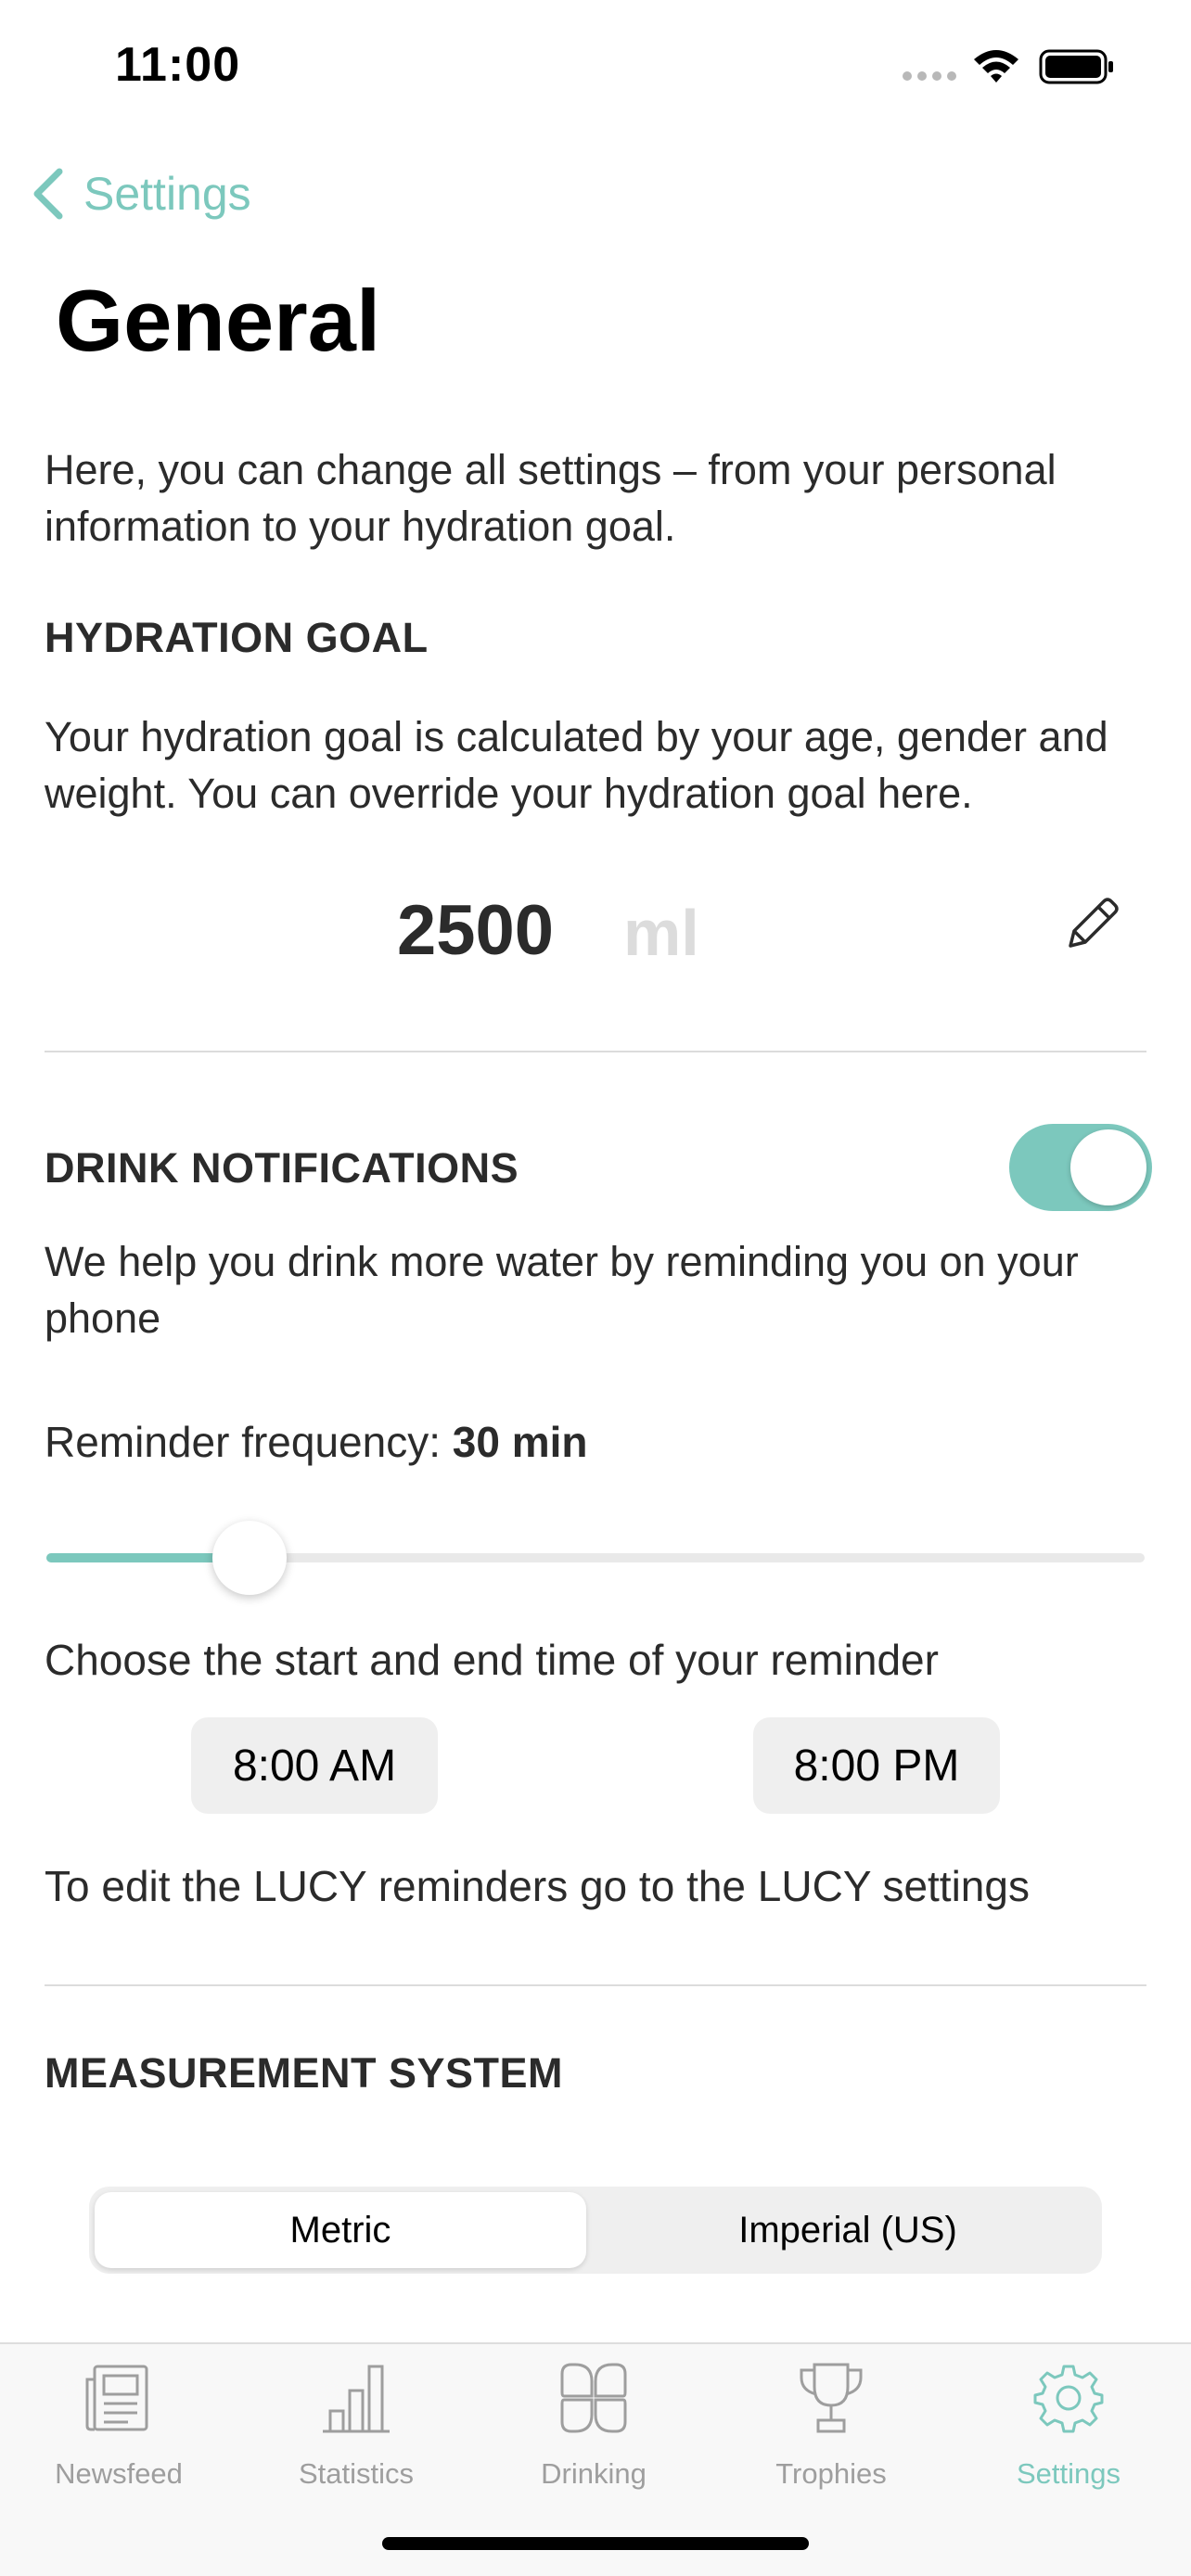 This screenshot has height=2576, width=1191. What do you see at coordinates (48, 194) in the screenshot?
I see `chevron-left-icon` at bounding box center [48, 194].